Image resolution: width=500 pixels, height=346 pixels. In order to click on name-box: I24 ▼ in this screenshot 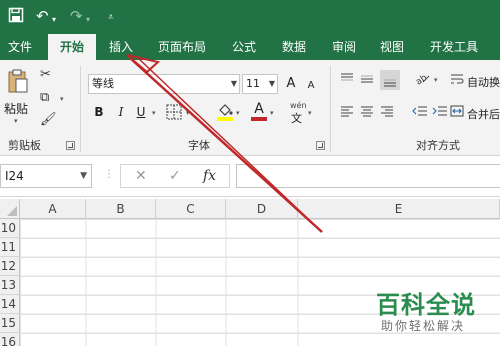, I will do `click(46, 176)`.